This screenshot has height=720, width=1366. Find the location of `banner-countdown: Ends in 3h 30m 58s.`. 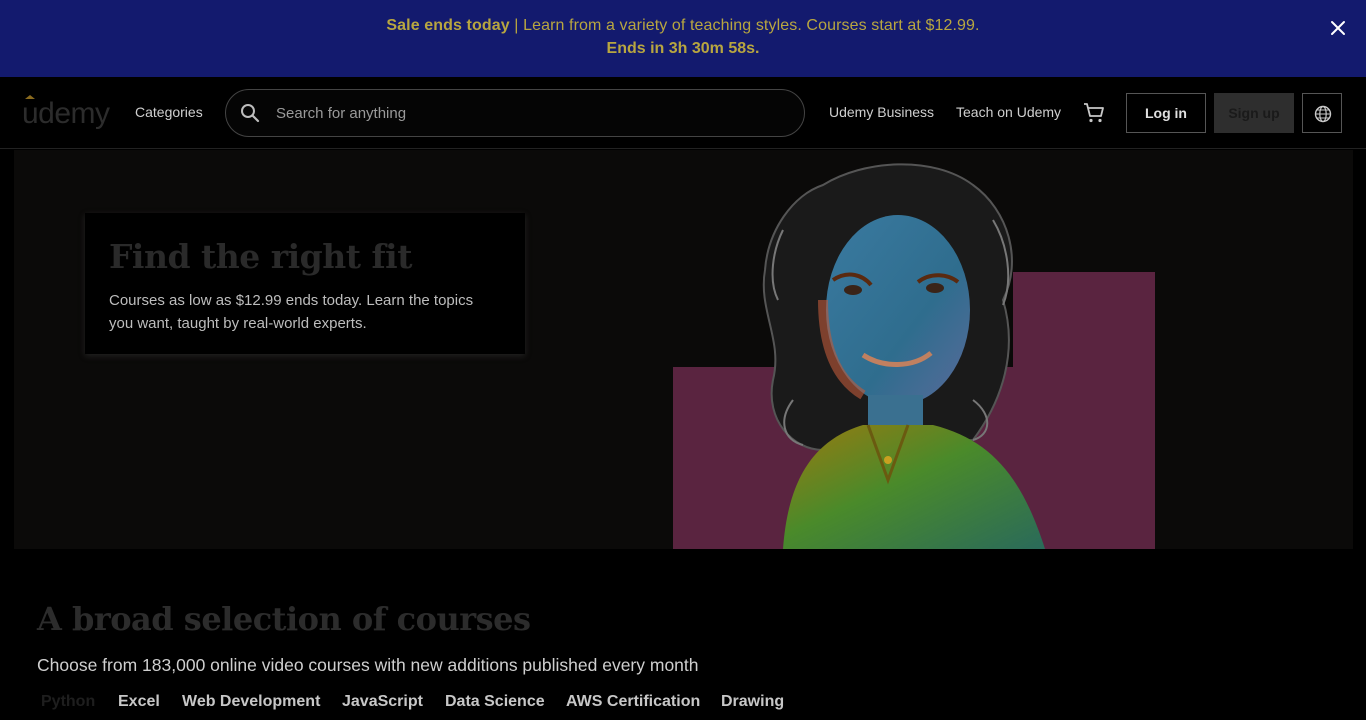

banner-countdown: Ends in 3h 30m 58s. is located at coordinates (683, 48).